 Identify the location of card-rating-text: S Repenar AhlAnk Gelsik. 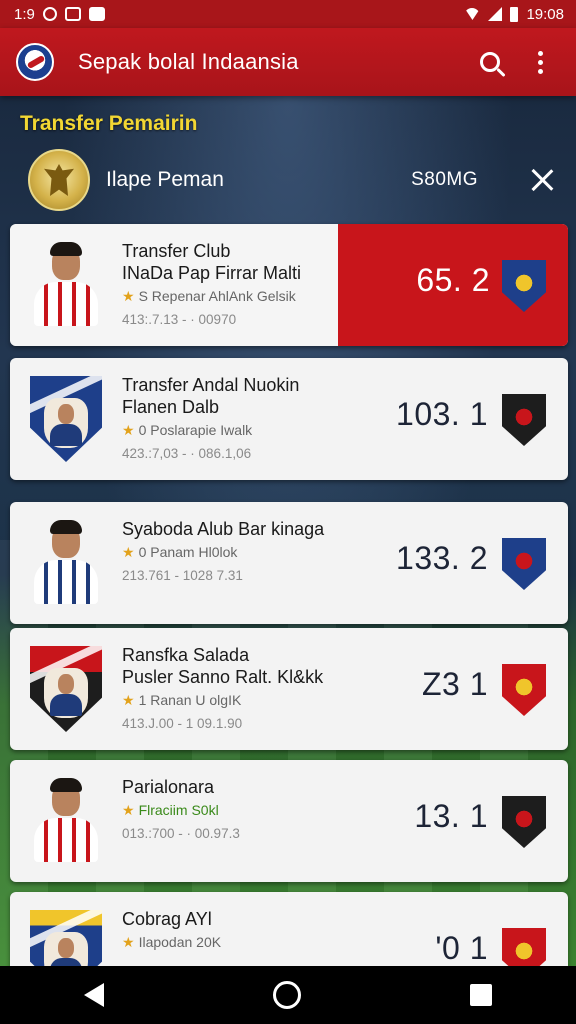
(217, 296).